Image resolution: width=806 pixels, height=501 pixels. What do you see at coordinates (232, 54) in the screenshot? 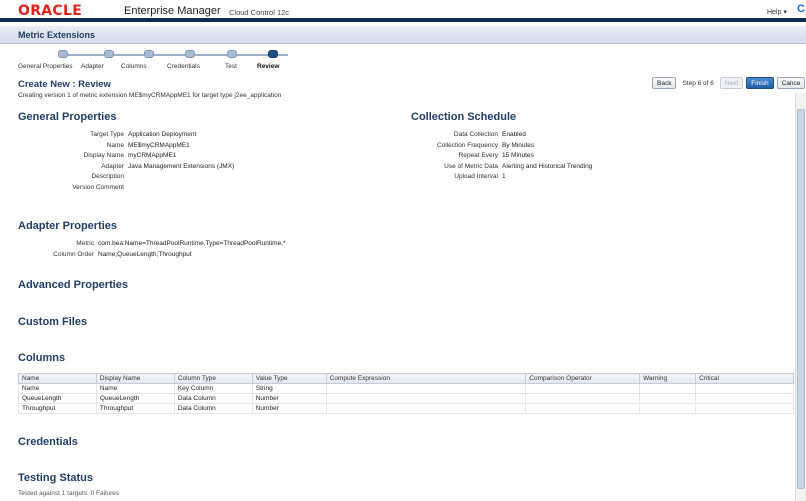
I see `train-step-test-icon` at bounding box center [232, 54].